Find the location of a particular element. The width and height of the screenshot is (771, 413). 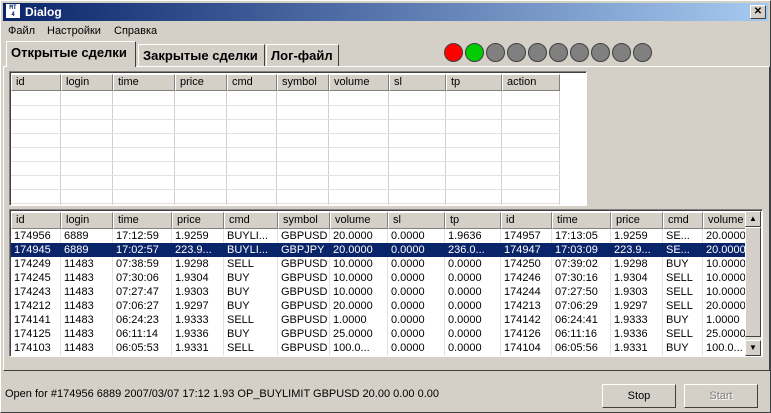

stop-button: Stop is located at coordinates (639, 396).